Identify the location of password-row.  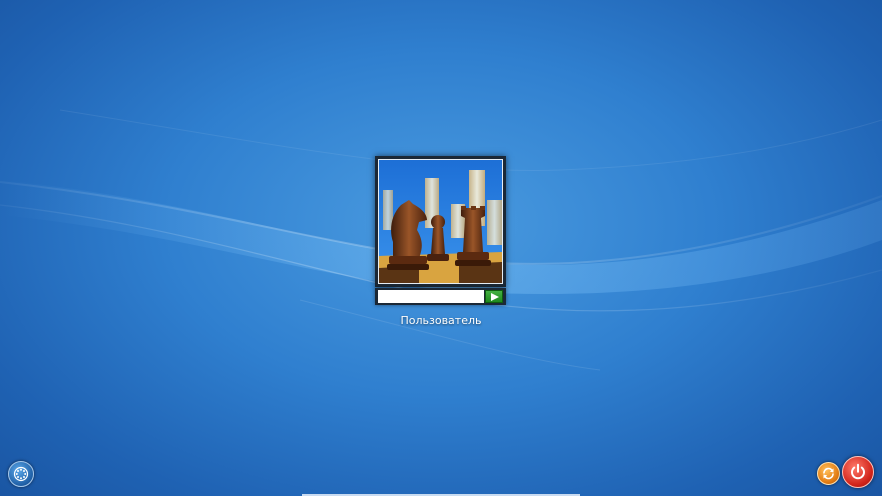
(440, 296).